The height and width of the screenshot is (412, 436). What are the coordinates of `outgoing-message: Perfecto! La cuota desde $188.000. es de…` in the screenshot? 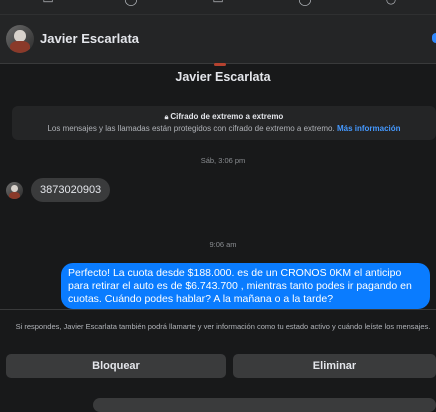 It's located at (245, 286).